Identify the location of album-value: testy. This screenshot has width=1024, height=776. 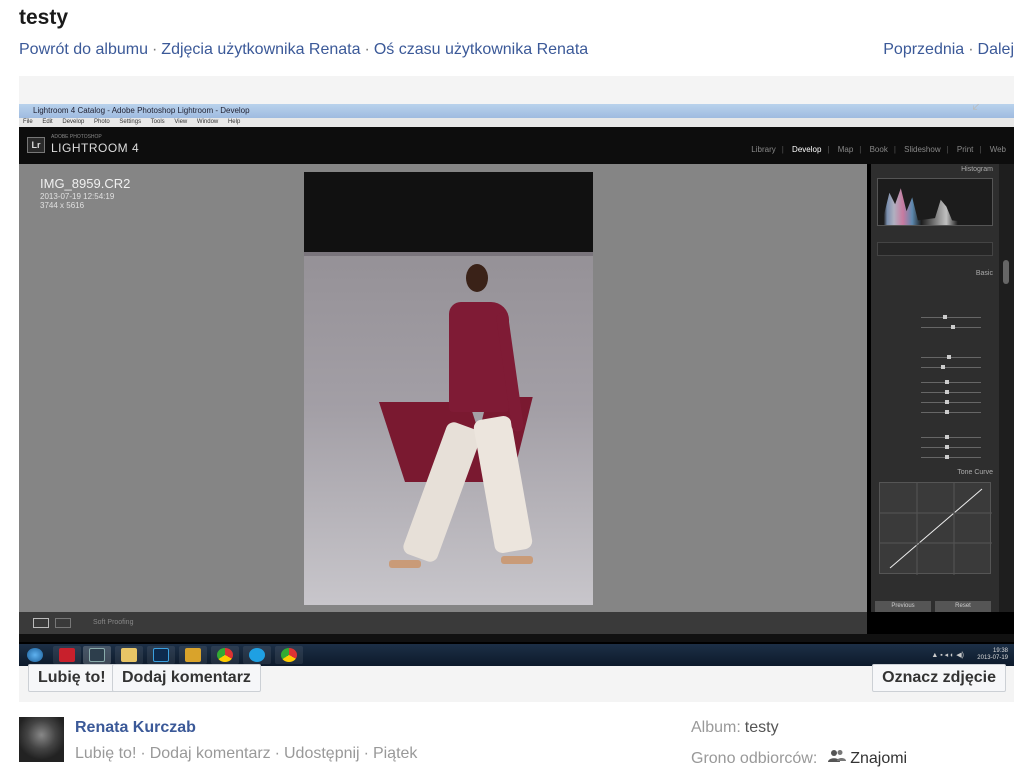
(762, 727).